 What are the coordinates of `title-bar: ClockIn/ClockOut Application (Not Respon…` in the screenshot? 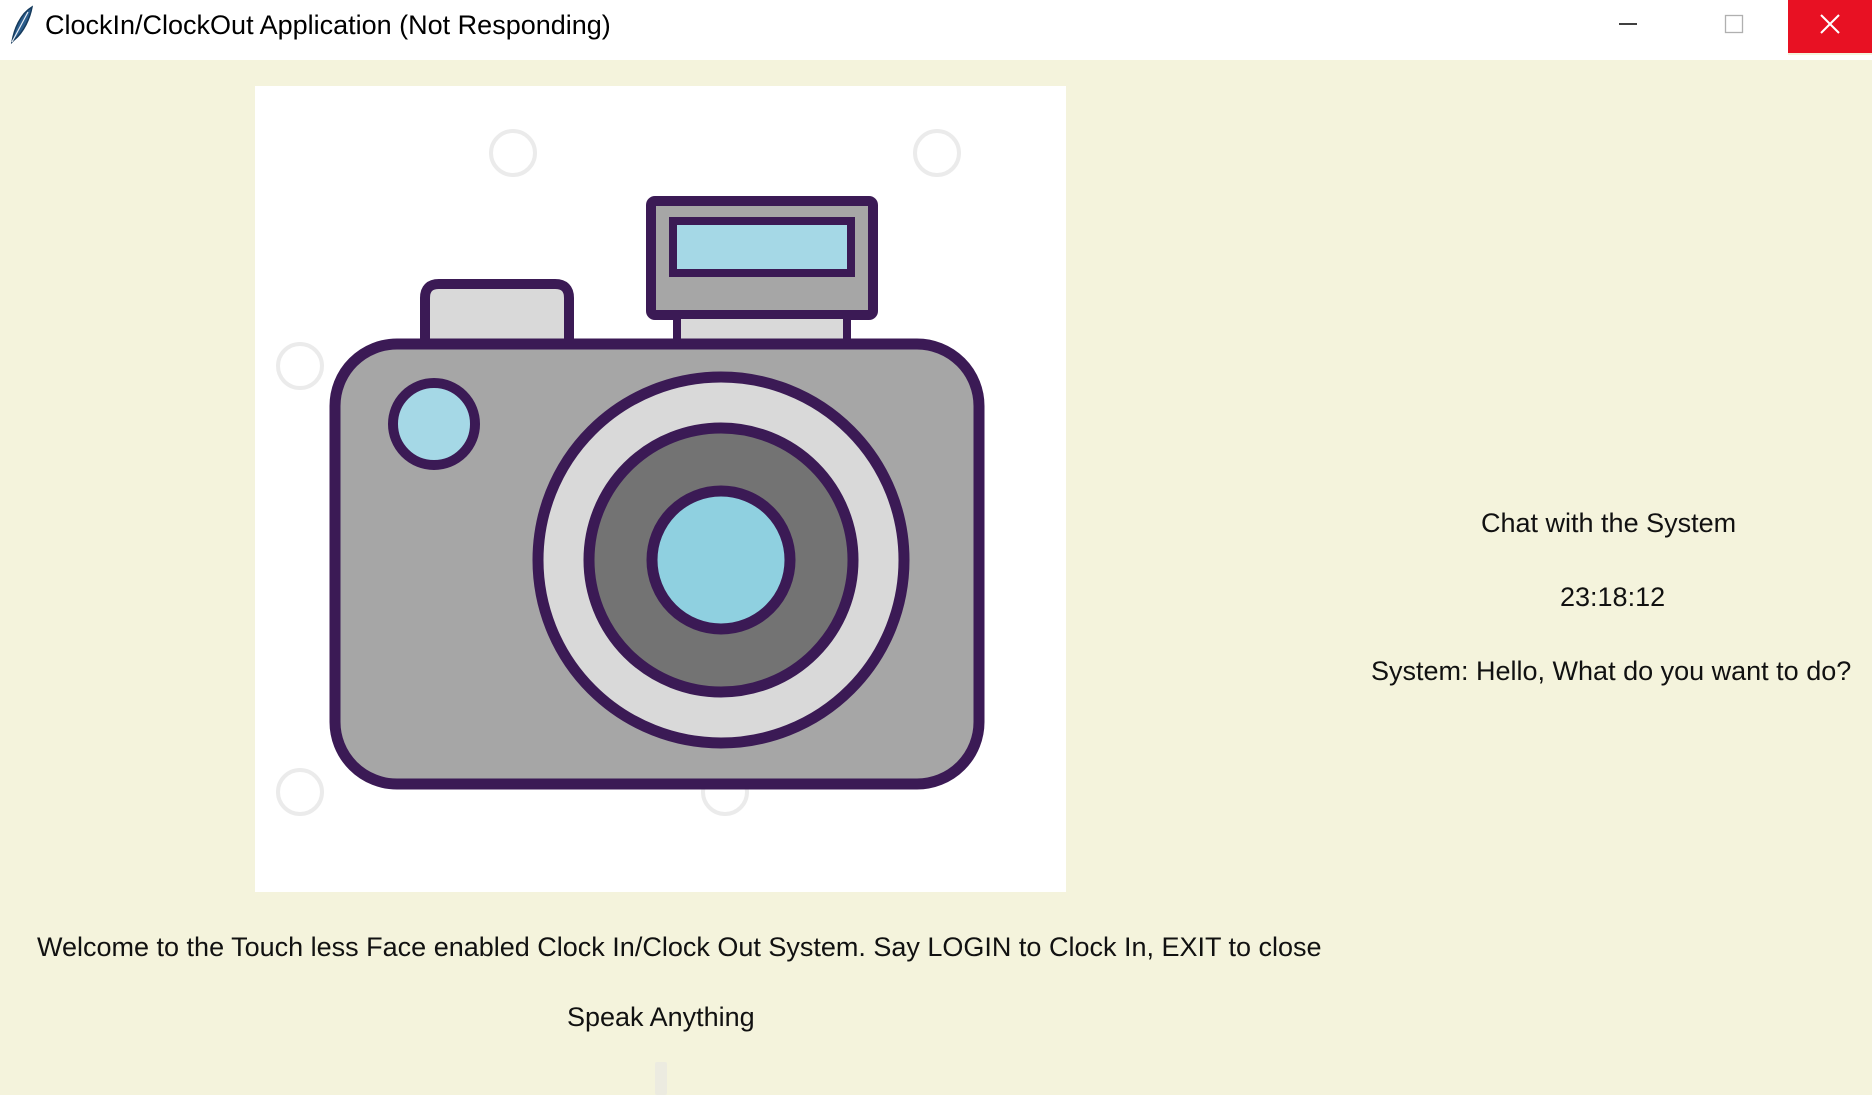 It's located at (936, 30).